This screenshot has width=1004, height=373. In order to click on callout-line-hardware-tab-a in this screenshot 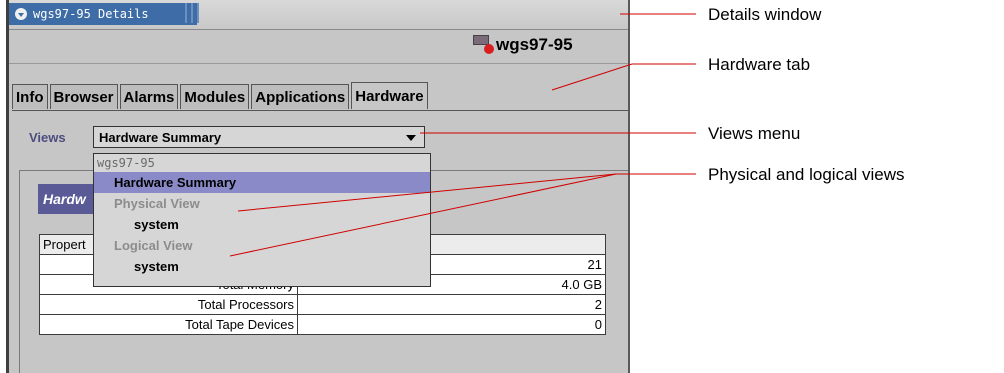, I will do `click(592, 77)`.